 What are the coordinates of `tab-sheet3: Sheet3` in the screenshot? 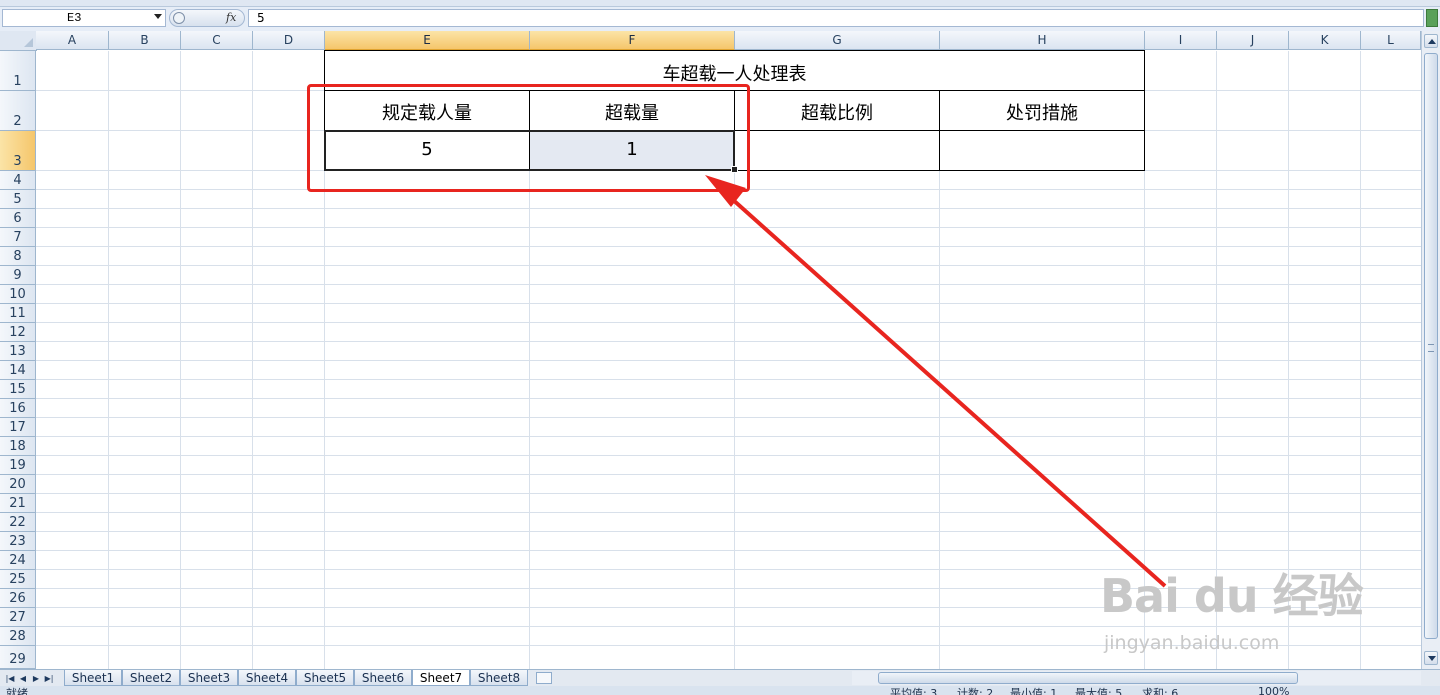 It's located at (209, 678).